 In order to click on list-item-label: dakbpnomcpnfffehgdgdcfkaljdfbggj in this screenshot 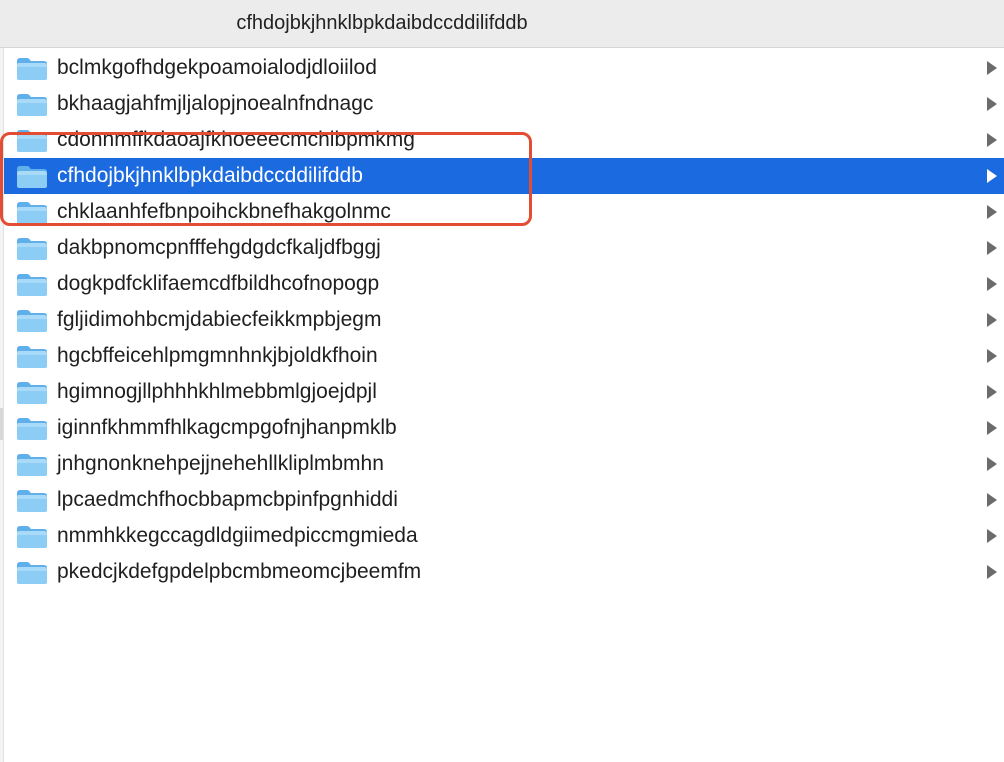, I will do `click(219, 247)`.